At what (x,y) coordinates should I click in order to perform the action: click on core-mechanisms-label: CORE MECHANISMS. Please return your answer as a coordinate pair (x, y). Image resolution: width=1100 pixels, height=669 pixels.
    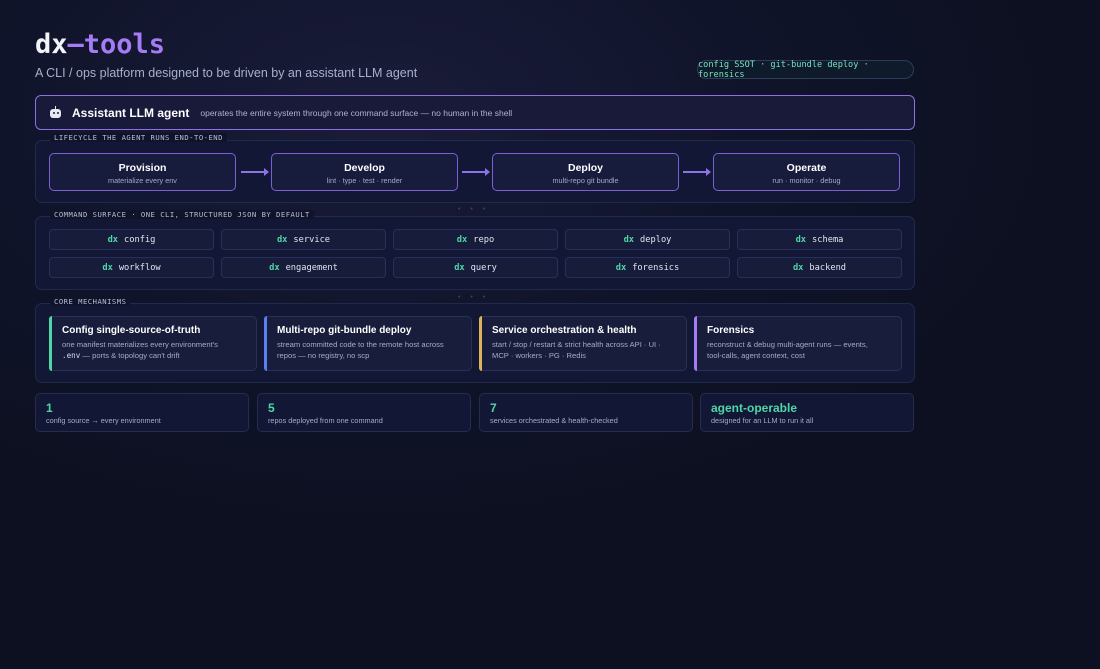
    Looking at the image, I should click on (90, 301).